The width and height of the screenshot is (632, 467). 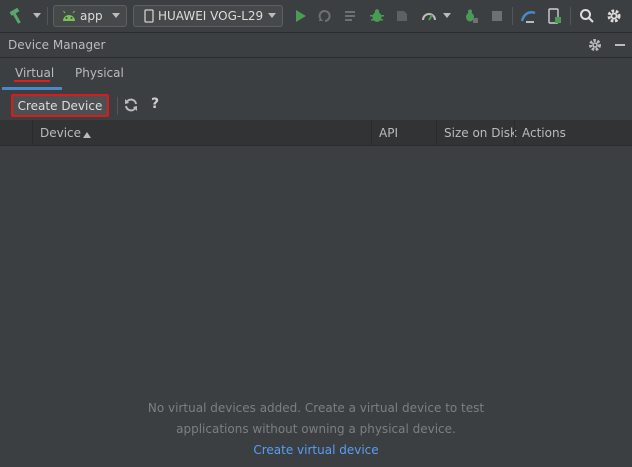 I want to click on column-header-api: API, so click(x=388, y=133).